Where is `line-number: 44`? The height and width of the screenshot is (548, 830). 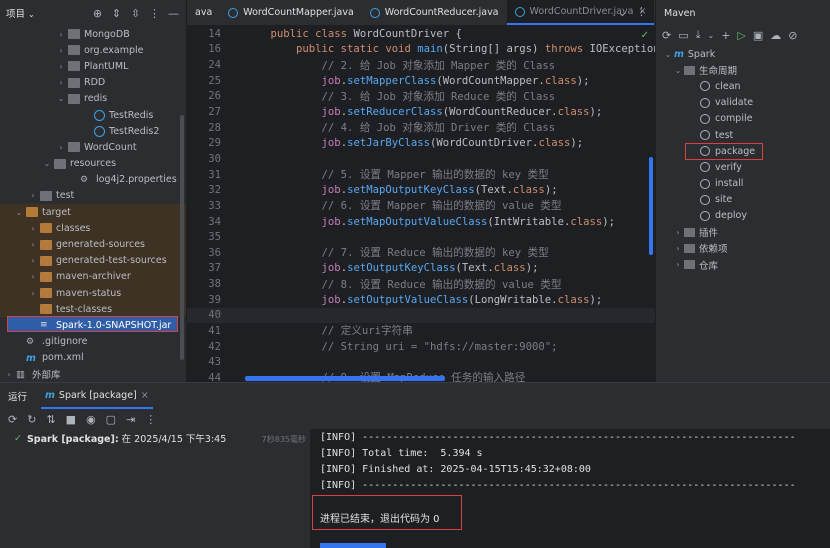
line-number: 44 is located at coordinates (216, 377).